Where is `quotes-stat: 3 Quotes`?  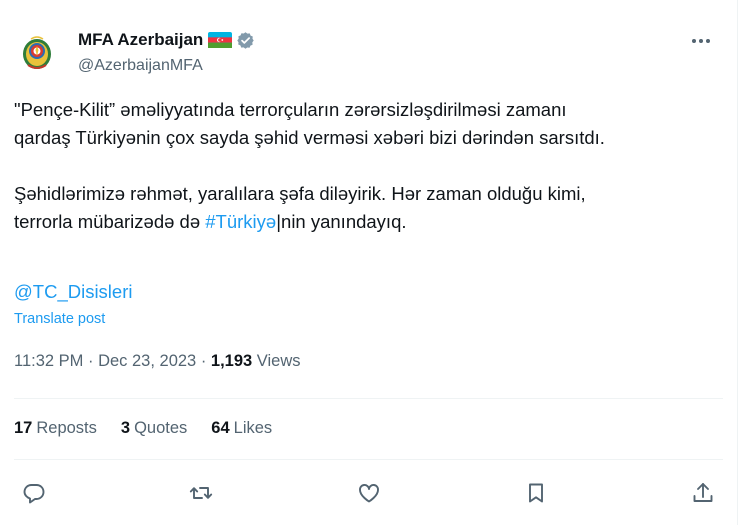 quotes-stat: 3 Quotes is located at coordinates (154, 428).